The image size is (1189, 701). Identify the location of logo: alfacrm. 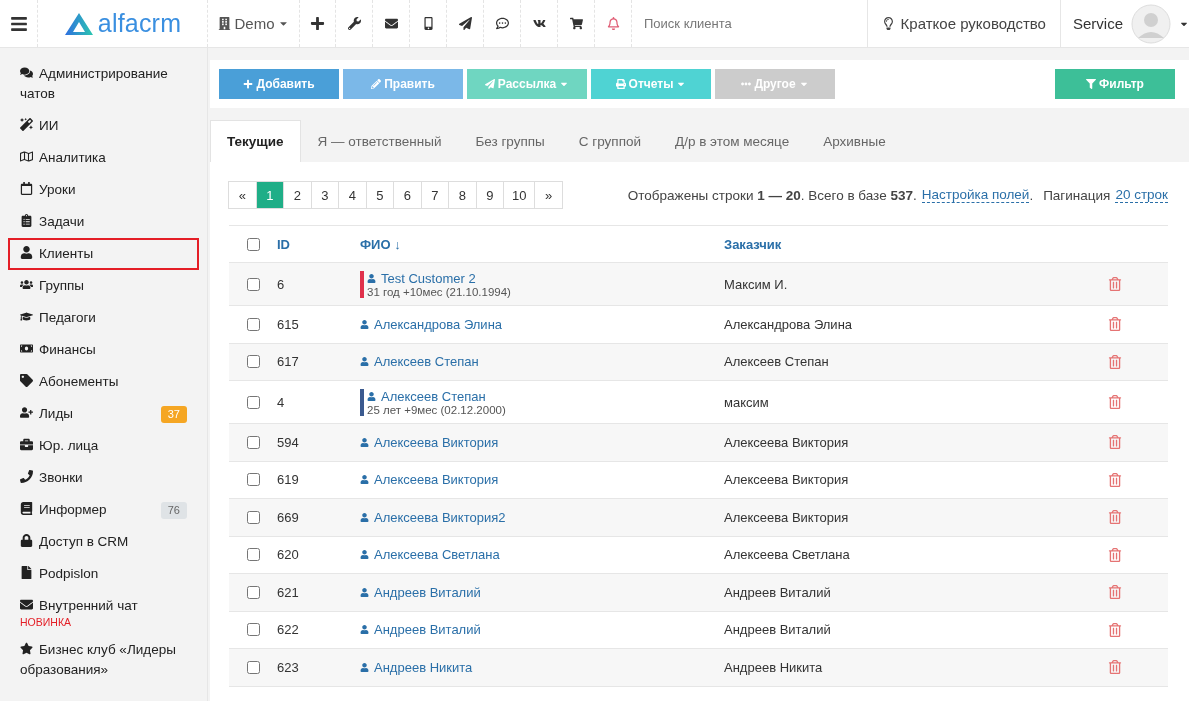
(122, 23).